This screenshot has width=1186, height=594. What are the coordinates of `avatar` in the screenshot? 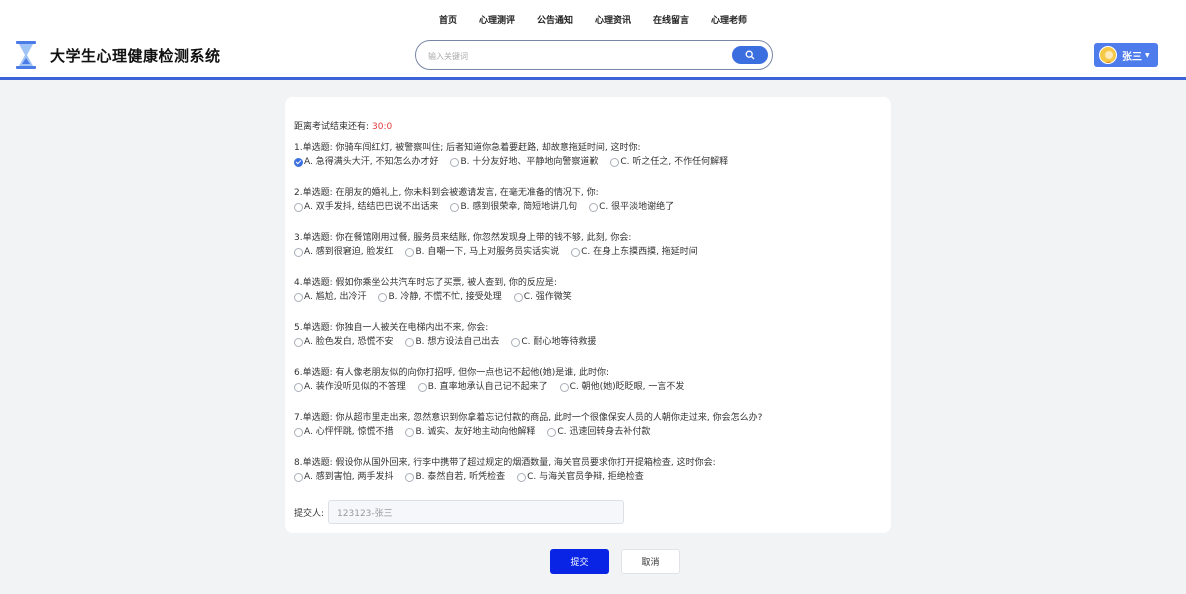 It's located at (1108, 55).